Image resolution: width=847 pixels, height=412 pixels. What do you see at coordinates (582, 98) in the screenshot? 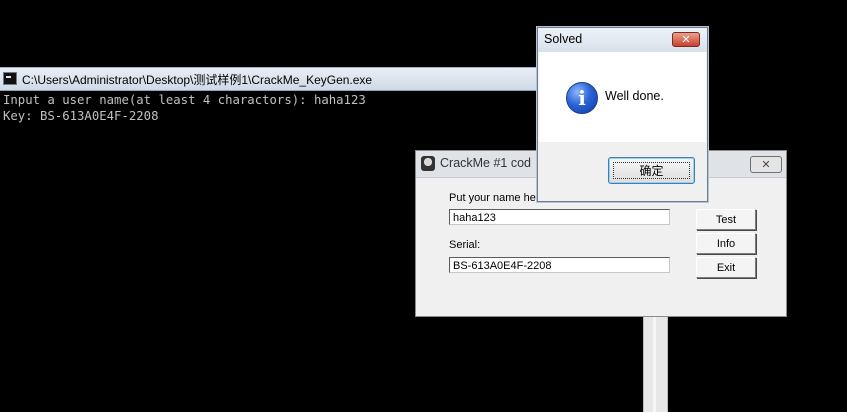
I see `info-icon: i` at bounding box center [582, 98].